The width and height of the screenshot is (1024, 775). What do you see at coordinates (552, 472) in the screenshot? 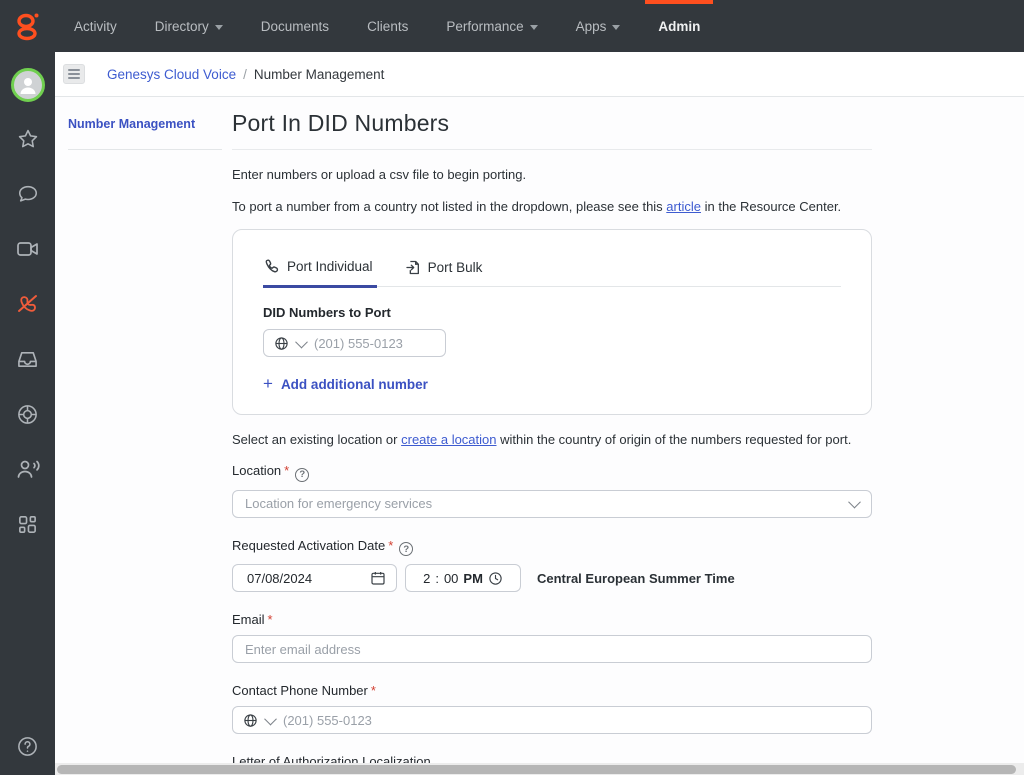
I see `location-label: Location *?` at bounding box center [552, 472].